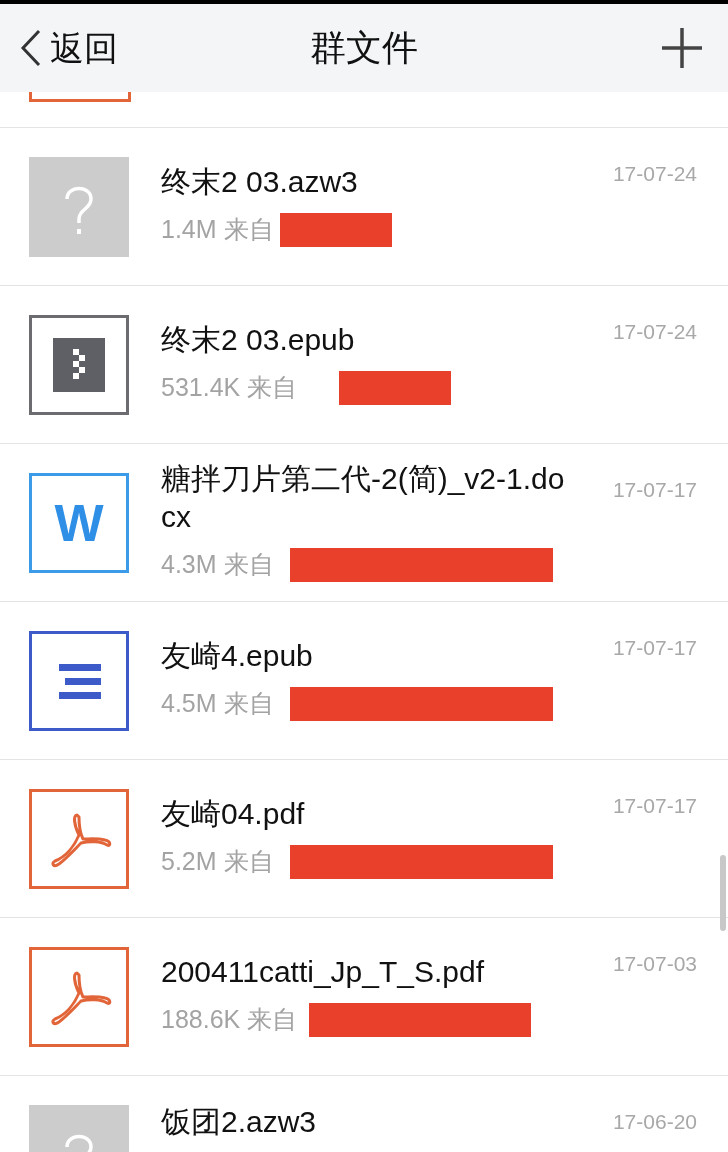 The width and height of the screenshot is (728, 1152). I want to click on file-date: 17-06-20, so click(654, 1122).